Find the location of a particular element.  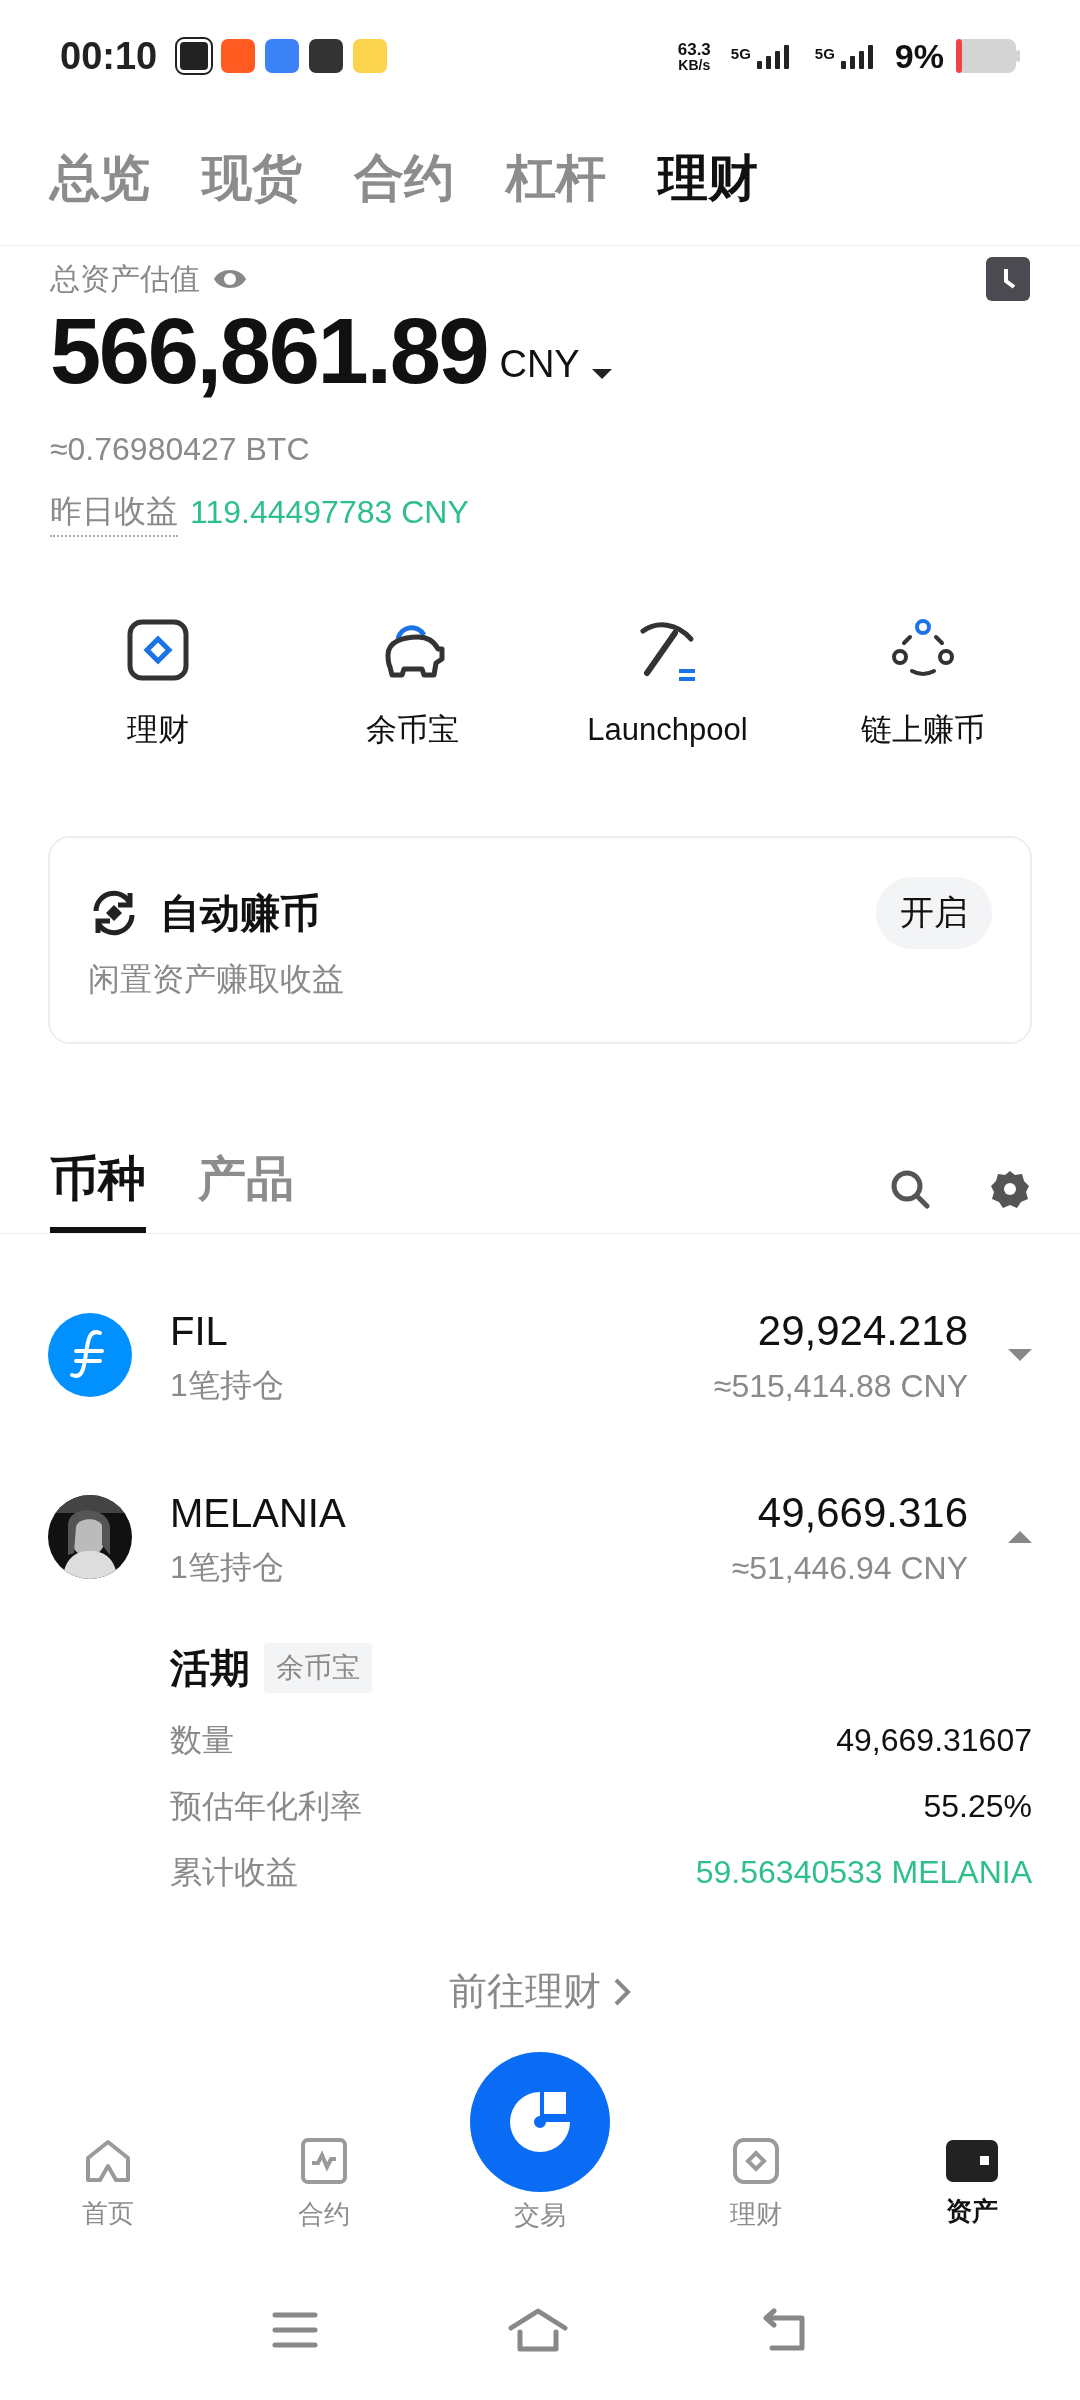

battery-icon is located at coordinates (988, 56).